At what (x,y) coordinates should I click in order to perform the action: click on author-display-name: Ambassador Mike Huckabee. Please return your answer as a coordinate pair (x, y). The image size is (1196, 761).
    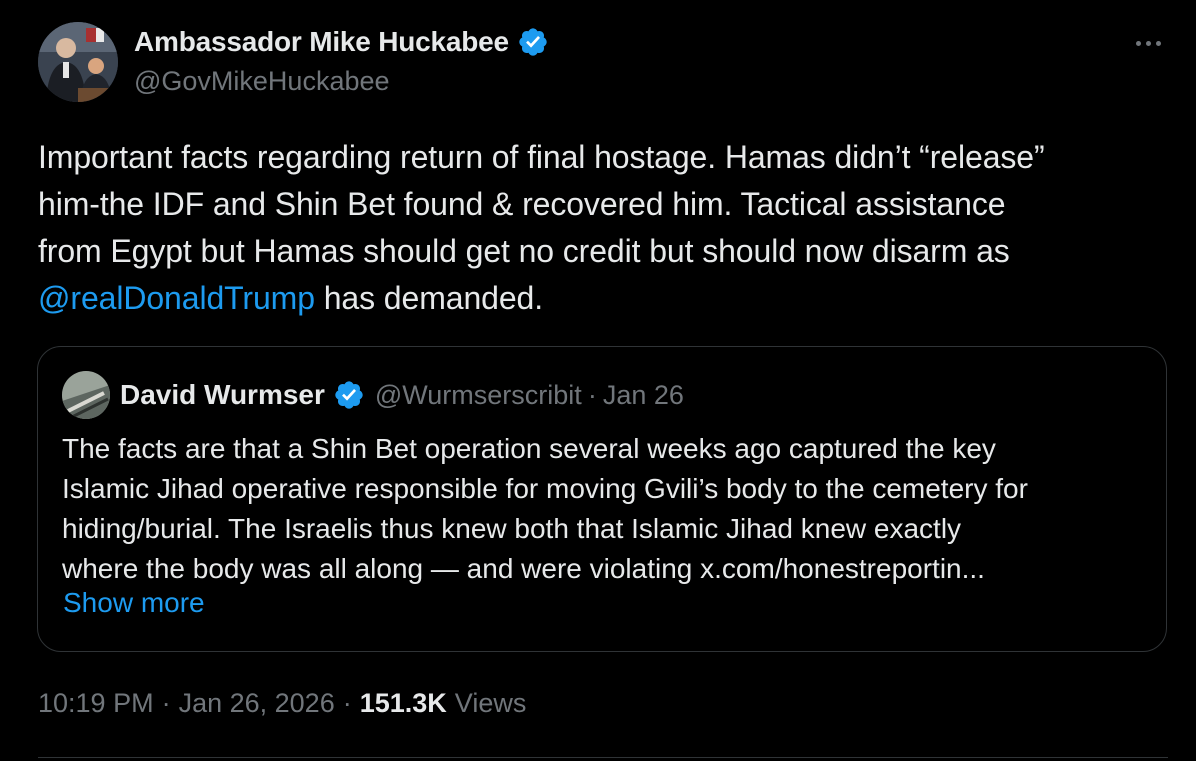
    Looking at the image, I should click on (321, 42).